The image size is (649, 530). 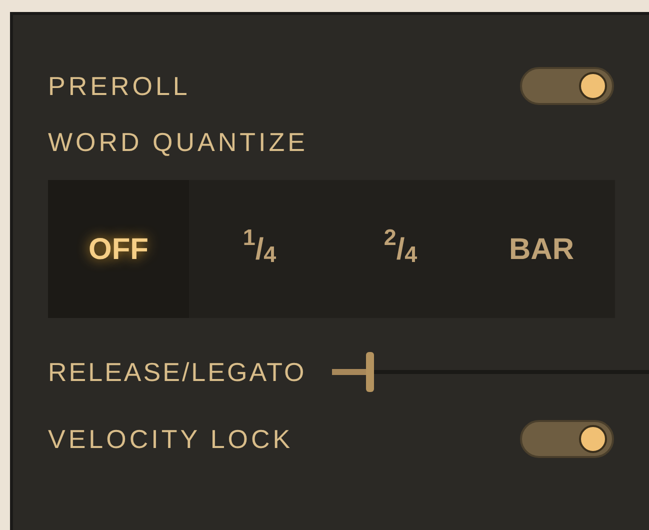 What do you see at coordinates (400, 249) in the screenshot?
I see `quantize-option: $^{2}$/$_{4}$` at bounding box center [400, 249].